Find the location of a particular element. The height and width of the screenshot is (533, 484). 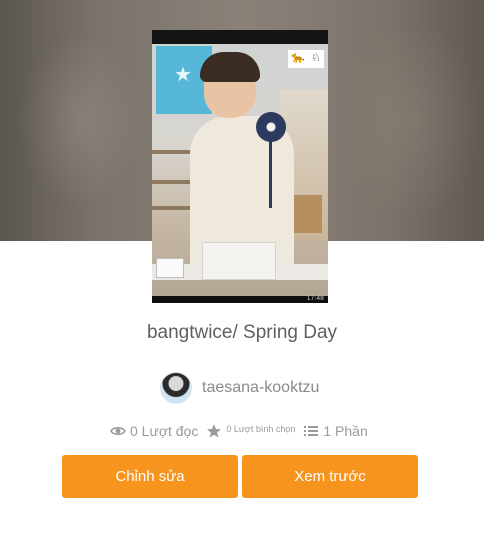

edit-button: Chỉnh sửa is located at coordinates (150, 476).